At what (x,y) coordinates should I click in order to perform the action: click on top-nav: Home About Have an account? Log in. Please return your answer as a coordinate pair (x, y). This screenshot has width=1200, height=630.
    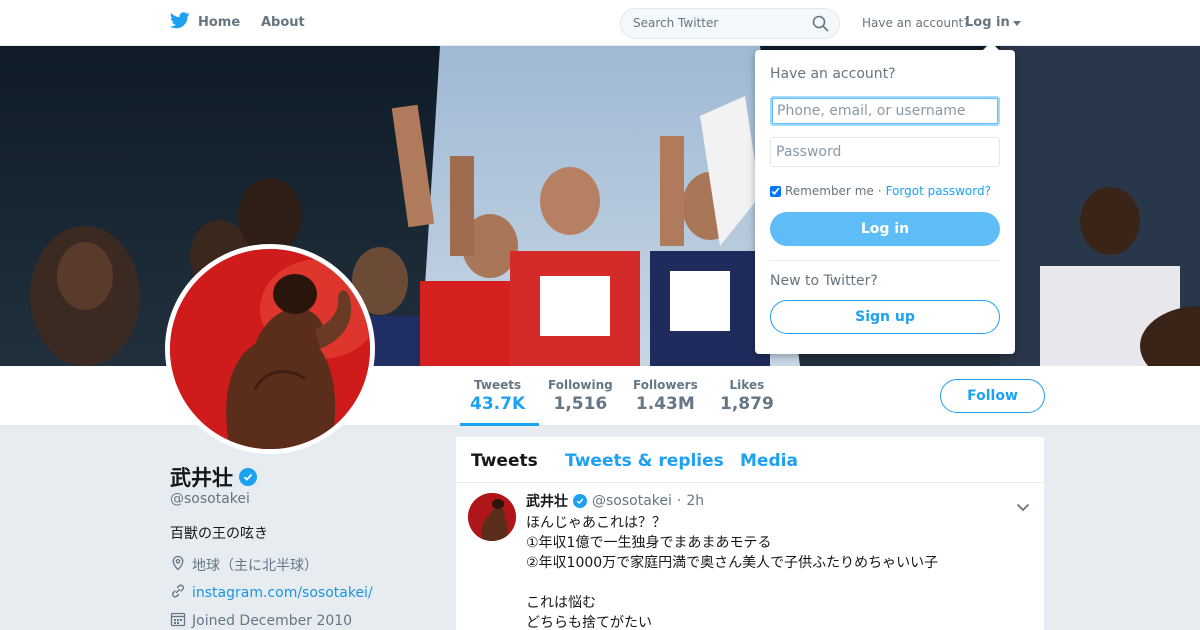
    Looking at the image, I should click on (600, 23).